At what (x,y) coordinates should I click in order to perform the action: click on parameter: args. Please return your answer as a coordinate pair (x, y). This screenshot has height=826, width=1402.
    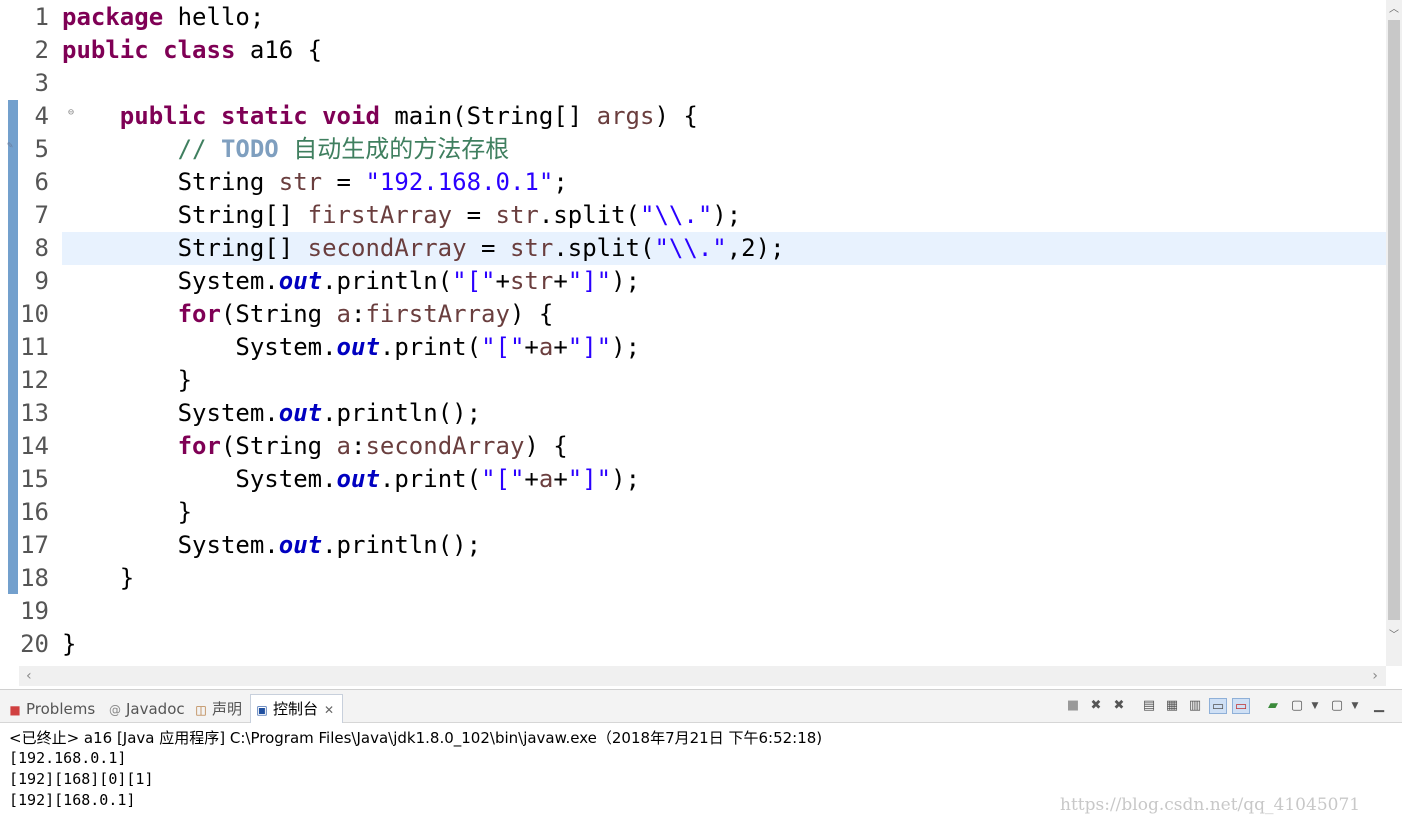
    Looking at the image, I should click on (625, 116).